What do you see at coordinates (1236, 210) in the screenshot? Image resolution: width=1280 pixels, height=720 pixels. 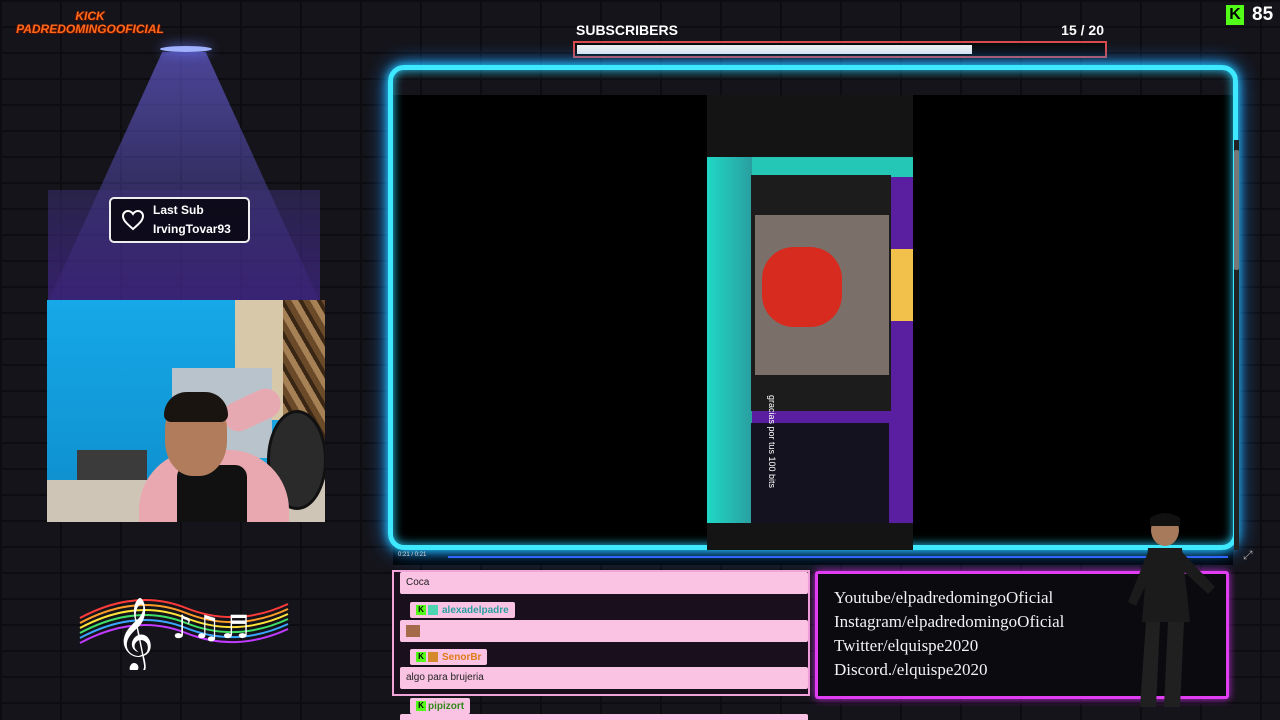 I see `scrollbar-thumb` at bounding box center [1236, 210].